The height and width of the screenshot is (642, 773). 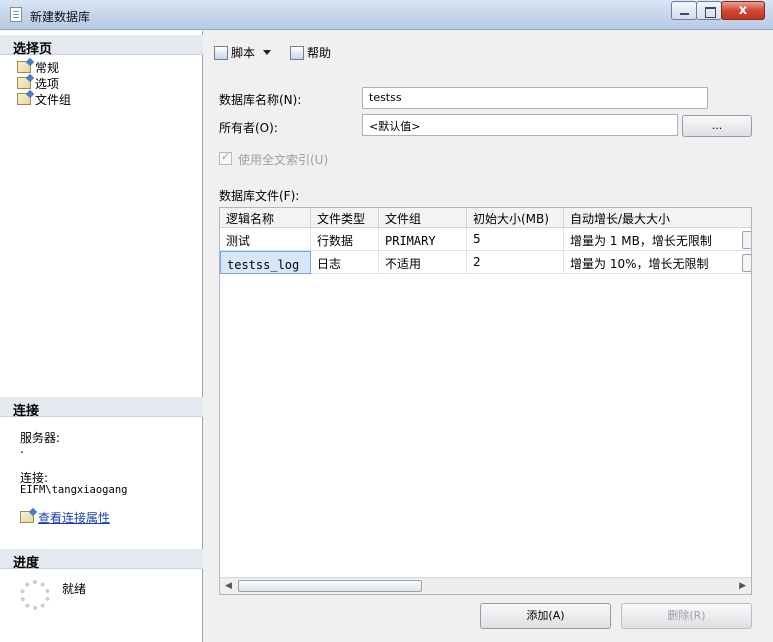 I want to click on title-bar: 新建数据库, so click(x=386, y=15).